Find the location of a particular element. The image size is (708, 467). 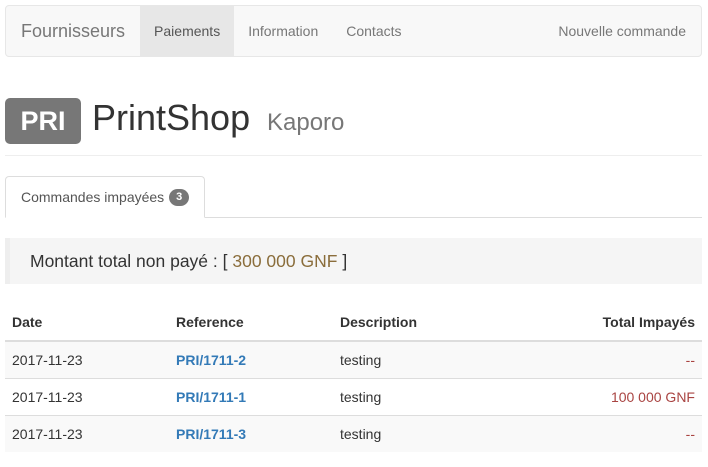

new-order-link: Nouvelle commande is located at coordinates (622, 31).